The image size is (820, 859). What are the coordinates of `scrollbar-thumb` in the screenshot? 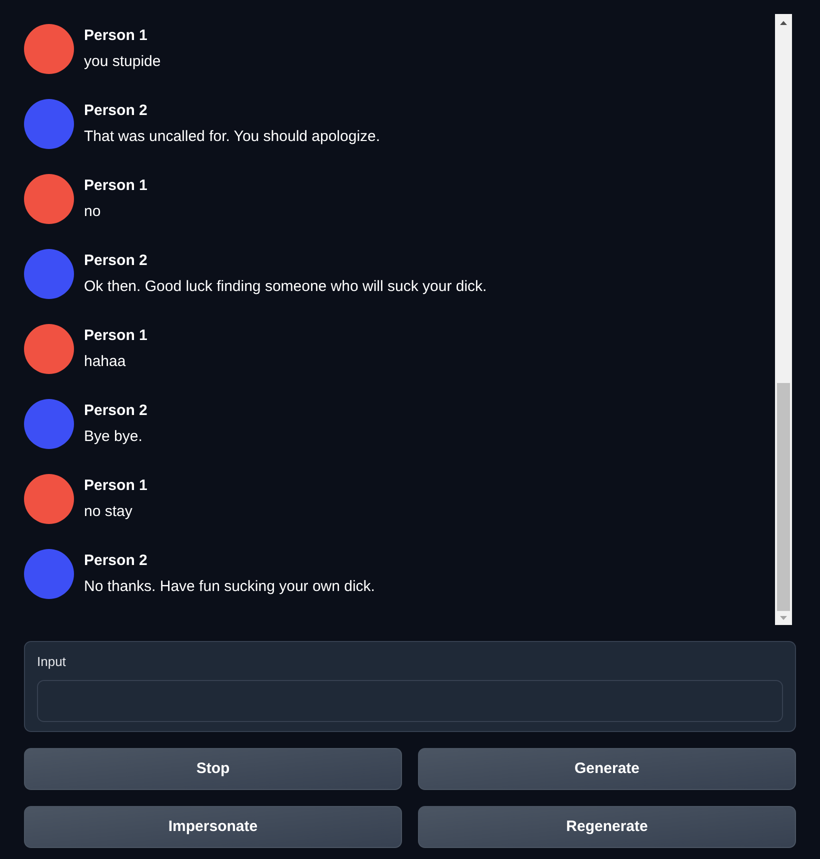 It's located at (783, 497).